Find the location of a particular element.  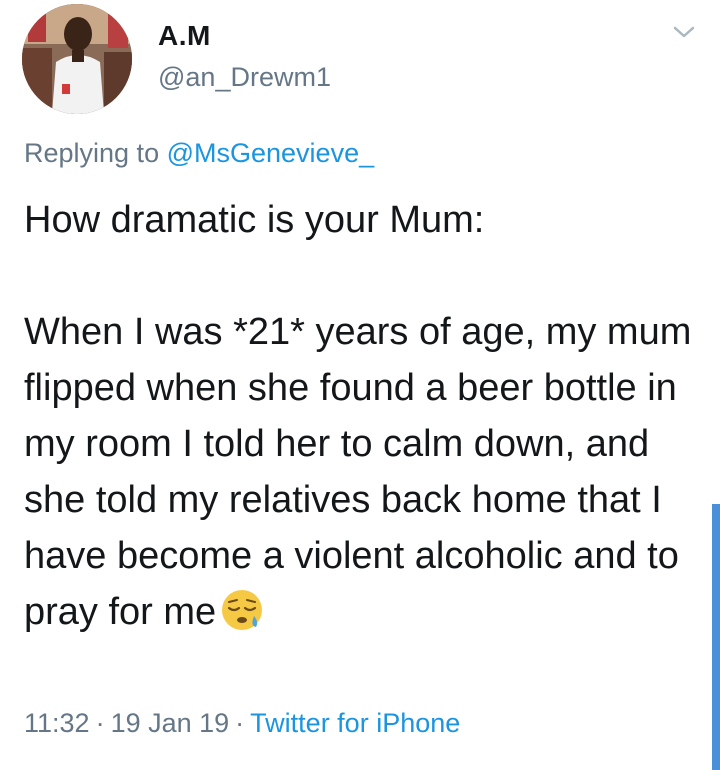

avatar is located at coordinates (77, 59).